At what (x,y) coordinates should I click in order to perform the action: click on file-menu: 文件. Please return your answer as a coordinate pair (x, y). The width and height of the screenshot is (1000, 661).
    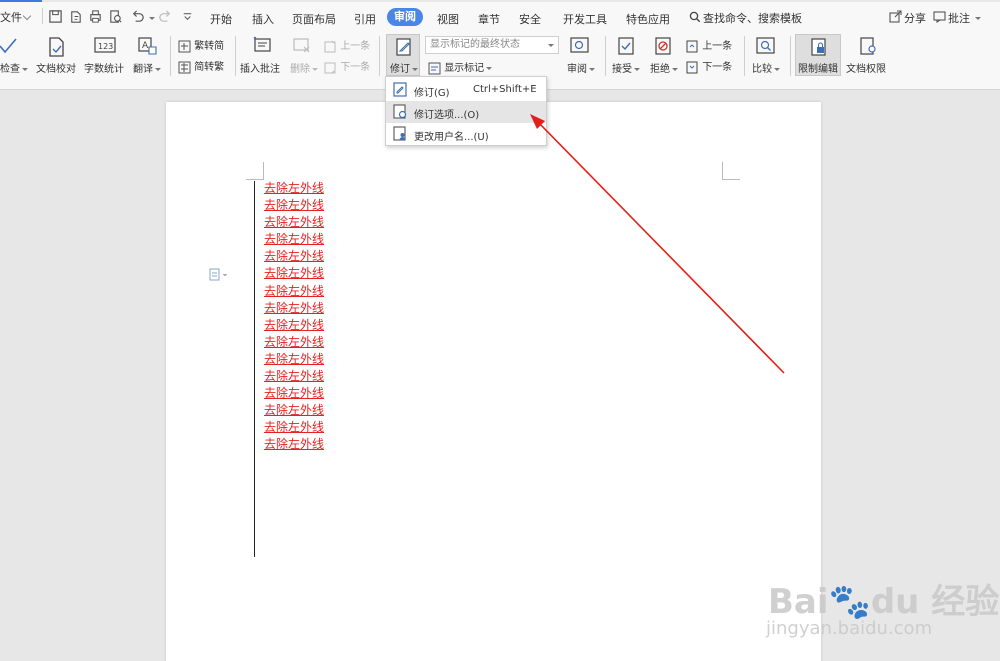
    Looking at the image, I should click on (11, 17).